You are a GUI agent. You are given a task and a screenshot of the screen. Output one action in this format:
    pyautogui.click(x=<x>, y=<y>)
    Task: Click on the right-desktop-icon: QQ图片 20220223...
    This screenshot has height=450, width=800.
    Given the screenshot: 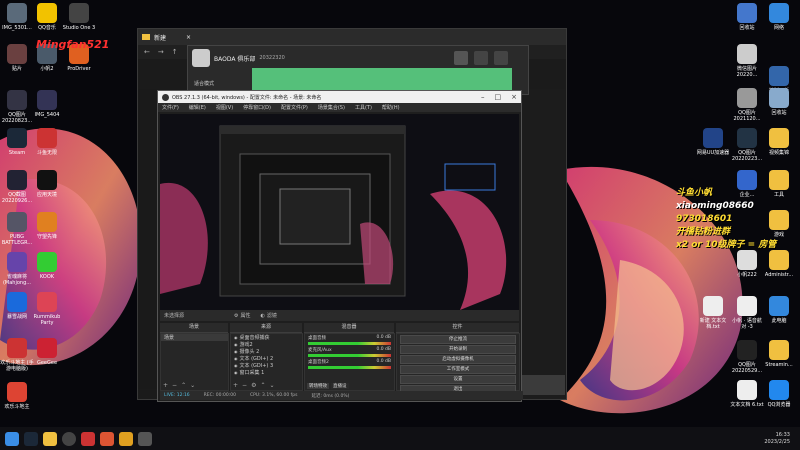 What is the action you would take?
    pyautogui.click(x=747, y=145)
    